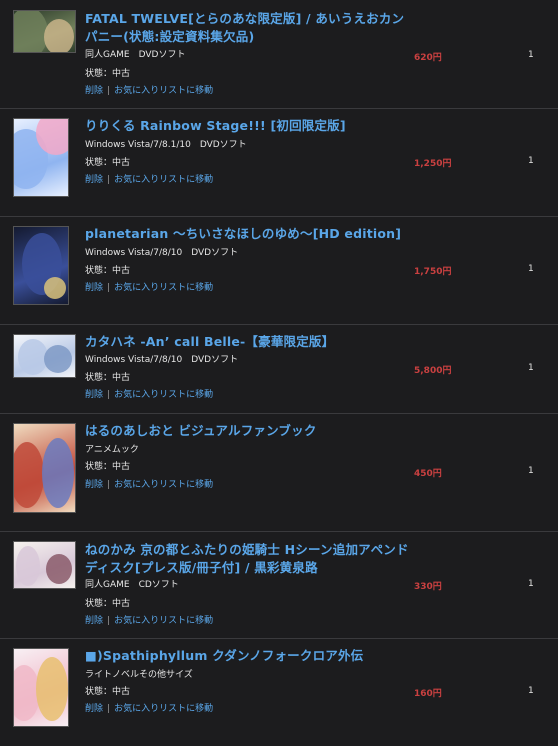 The image size is (558, 746). I want to click on item-price: 1,250円, so click(433, 164).